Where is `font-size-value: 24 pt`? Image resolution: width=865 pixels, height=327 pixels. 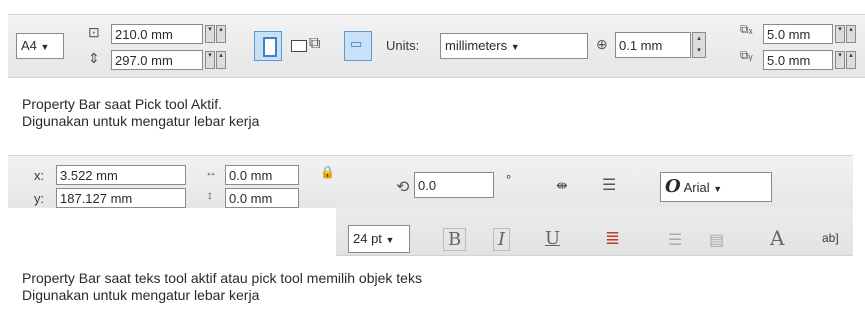 font-size-value: 24 pt is located at coordinates (367, 238).